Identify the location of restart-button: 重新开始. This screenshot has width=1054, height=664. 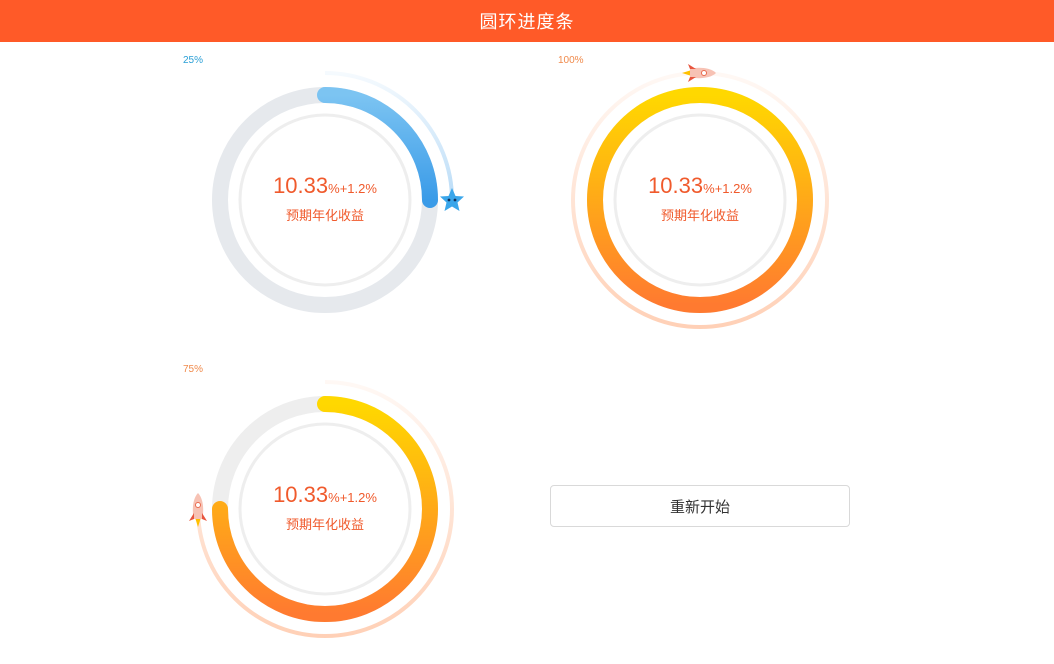
(700, 506).